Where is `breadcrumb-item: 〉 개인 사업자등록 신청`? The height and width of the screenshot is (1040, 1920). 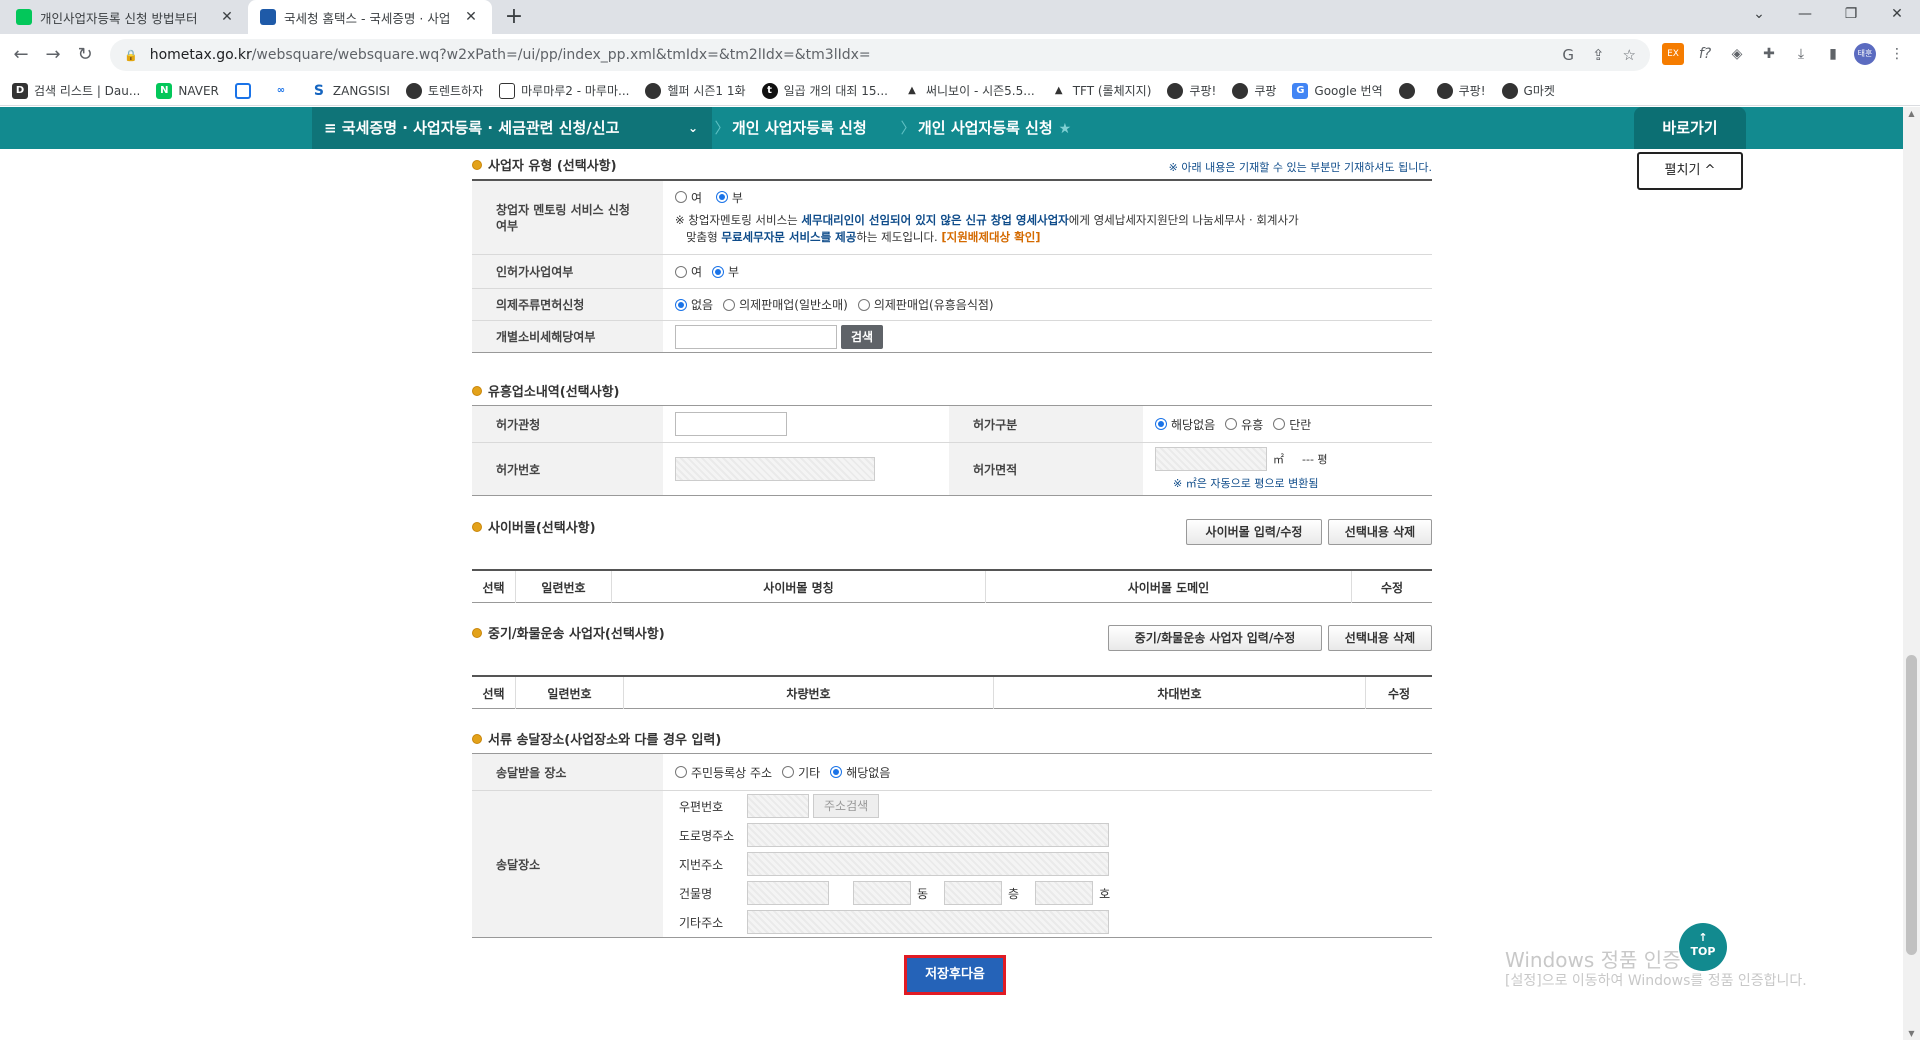
breadcrumb-item: 〉 개인 사업자등록 신청 is located at coordinates (789, 128).